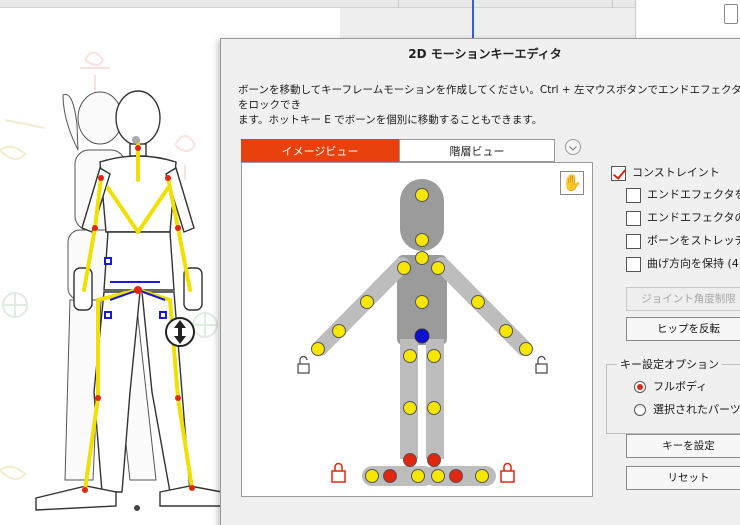  I want to click on move-handle-icon, so click(180, 332).